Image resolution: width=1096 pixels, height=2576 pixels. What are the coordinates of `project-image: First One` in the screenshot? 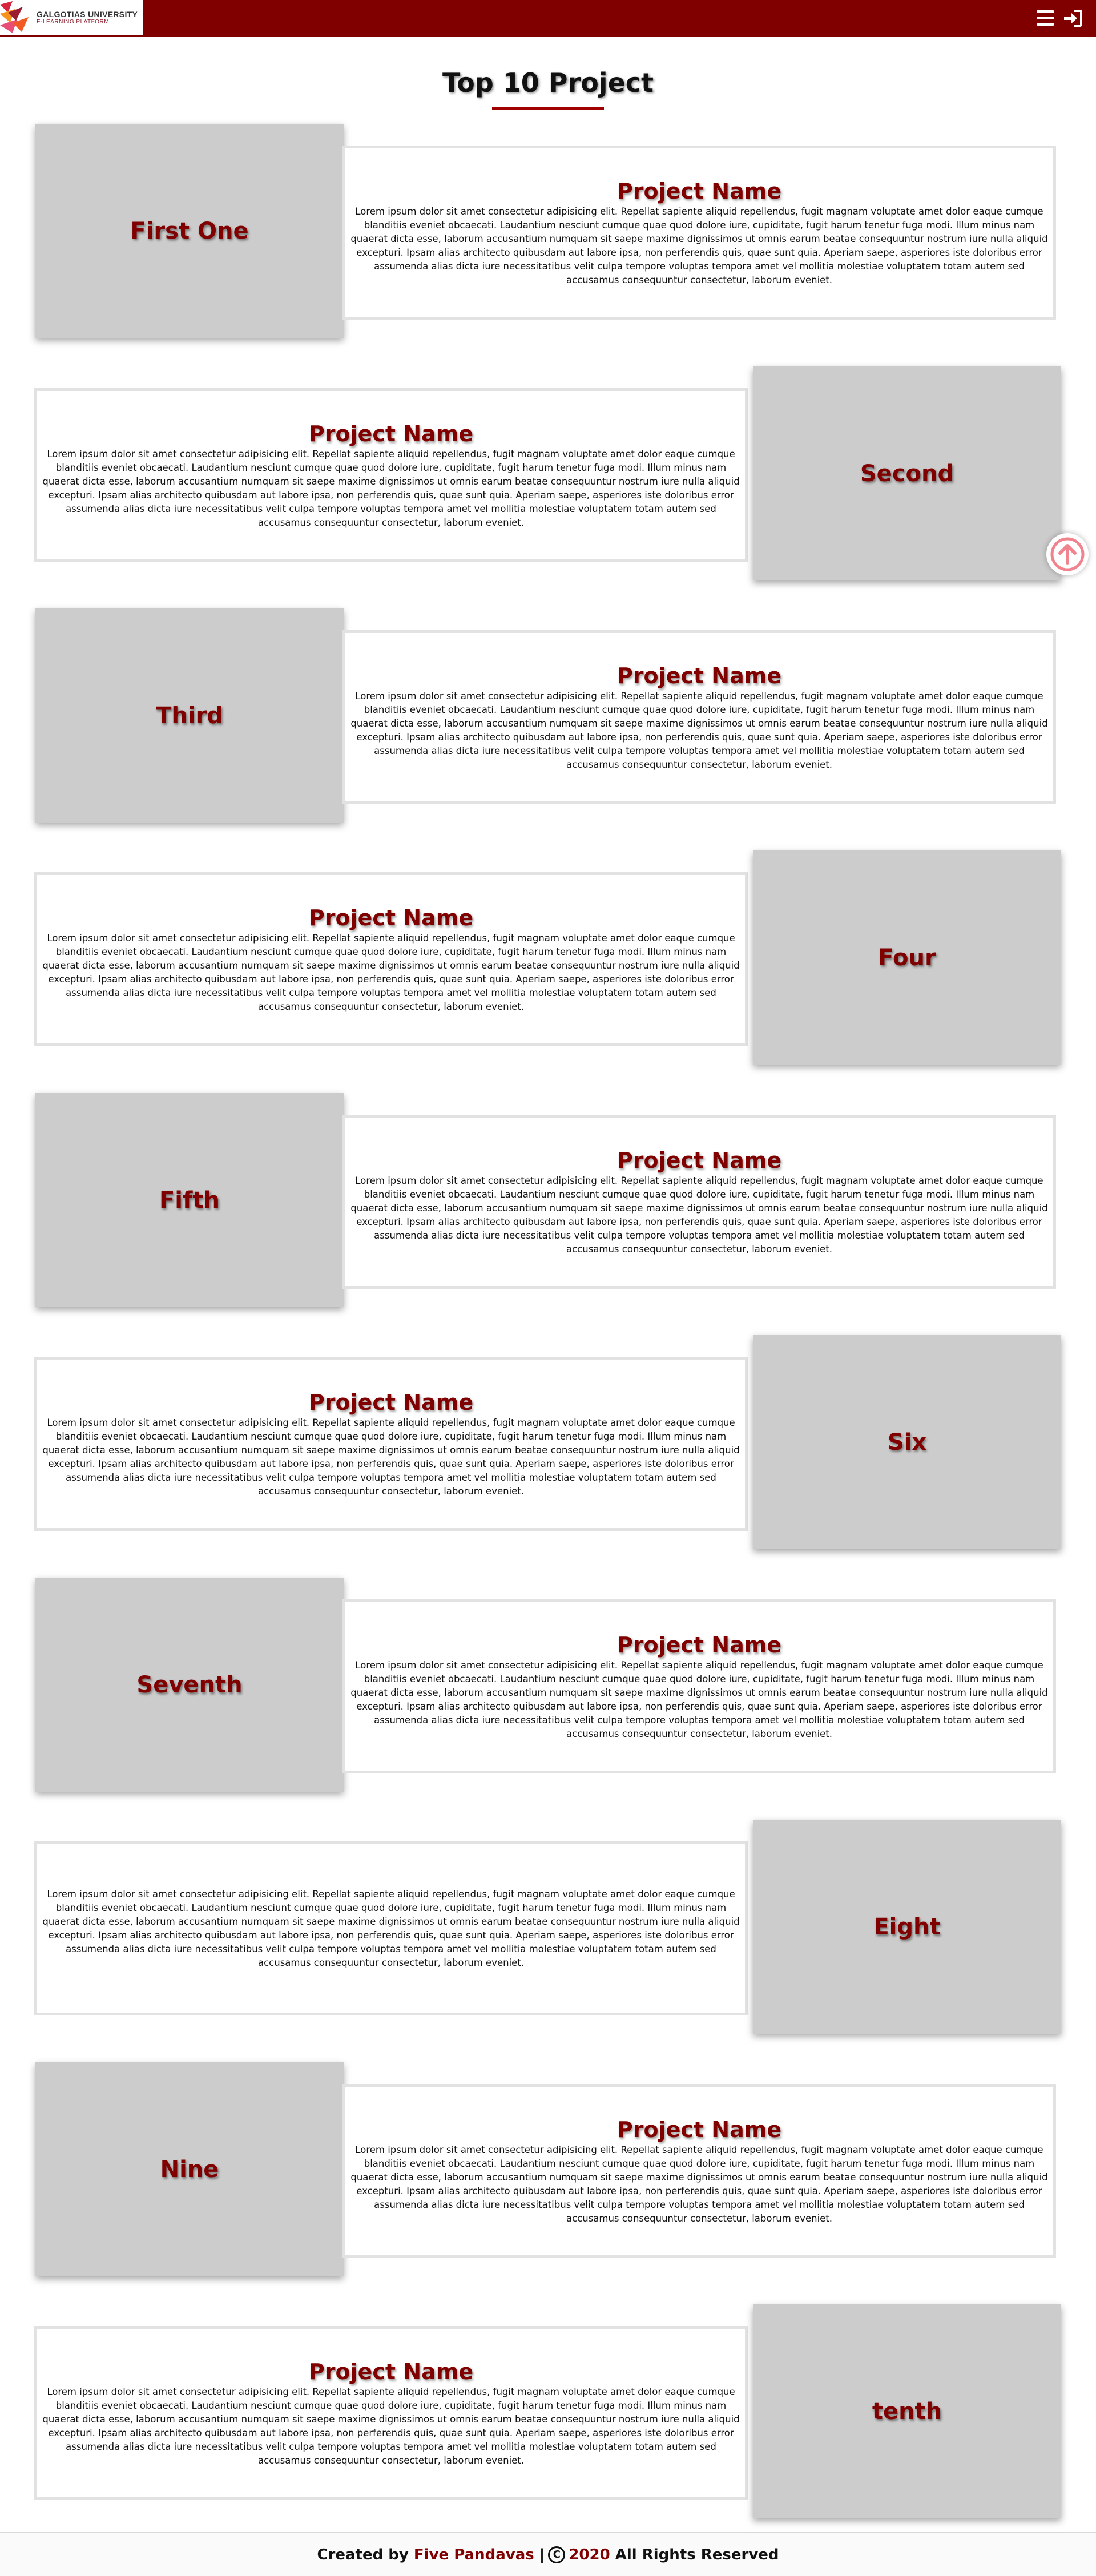 It's located at (189, 231).